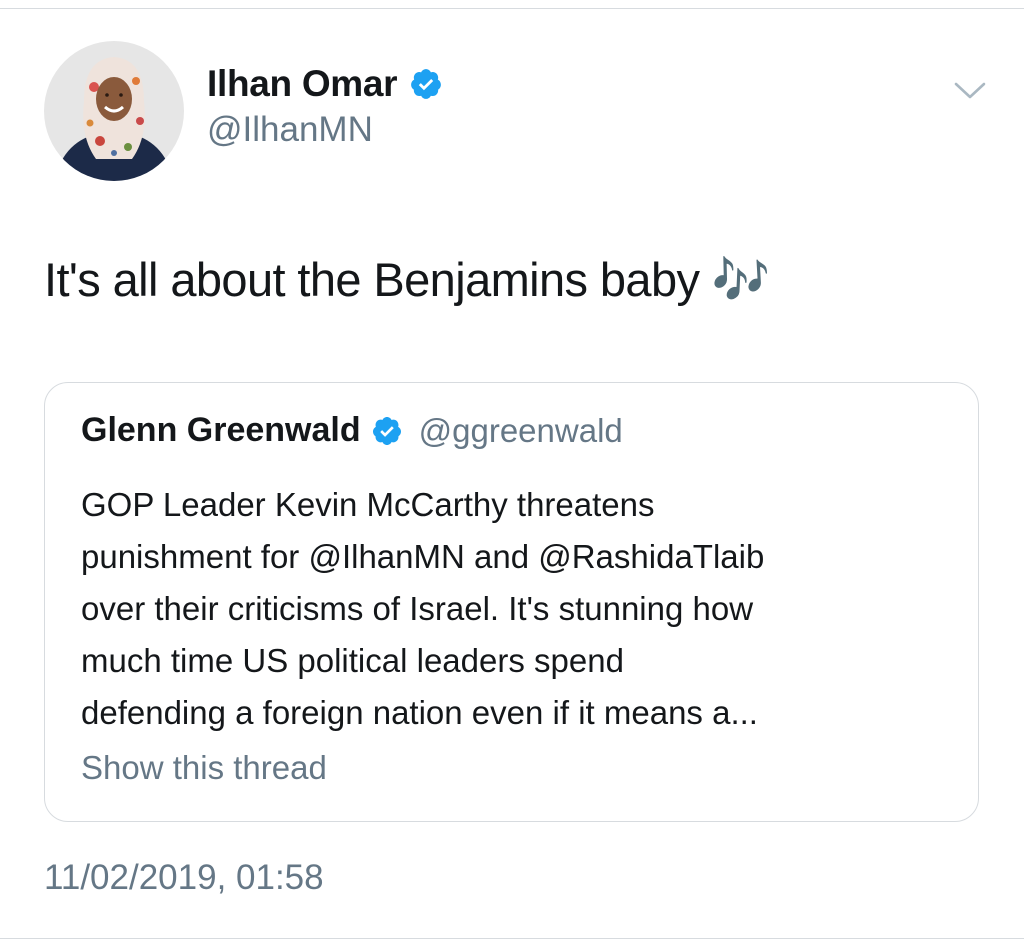 The height and width of the screenshot is (940, 1024). I want to click on quoted-text-line: GOP Leader Kevin McCarthy threatens, so click(368, 504).